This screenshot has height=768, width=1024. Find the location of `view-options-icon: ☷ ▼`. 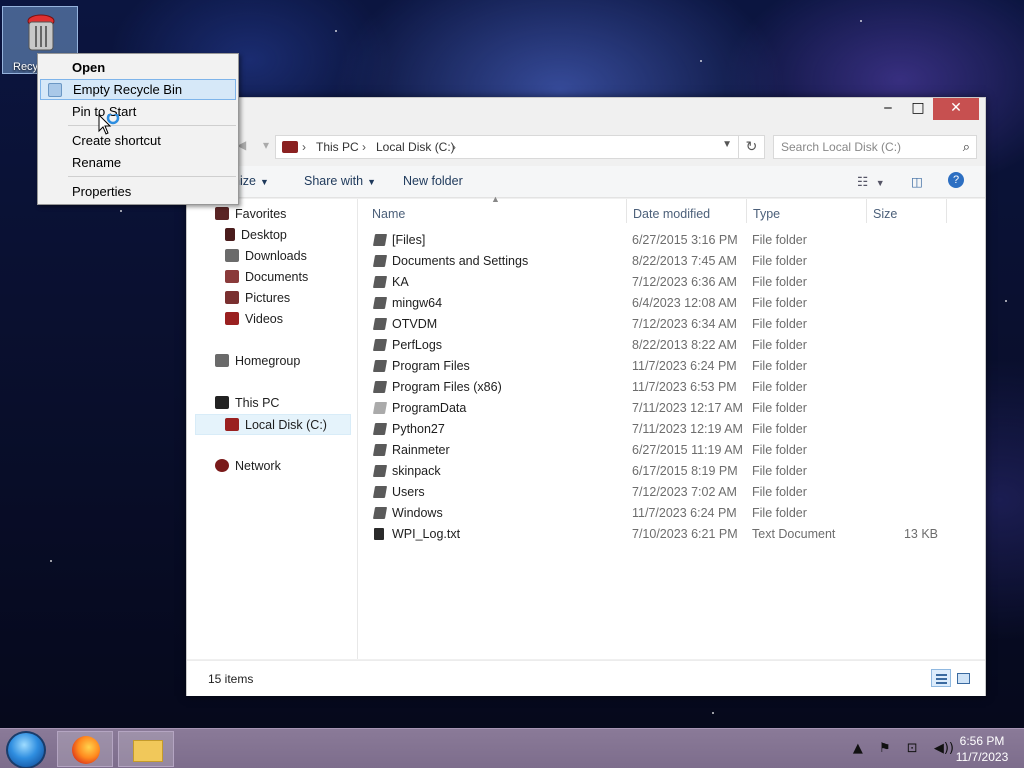

view-options-icon: ☷ ▼ is located at coordinates (871, 181).